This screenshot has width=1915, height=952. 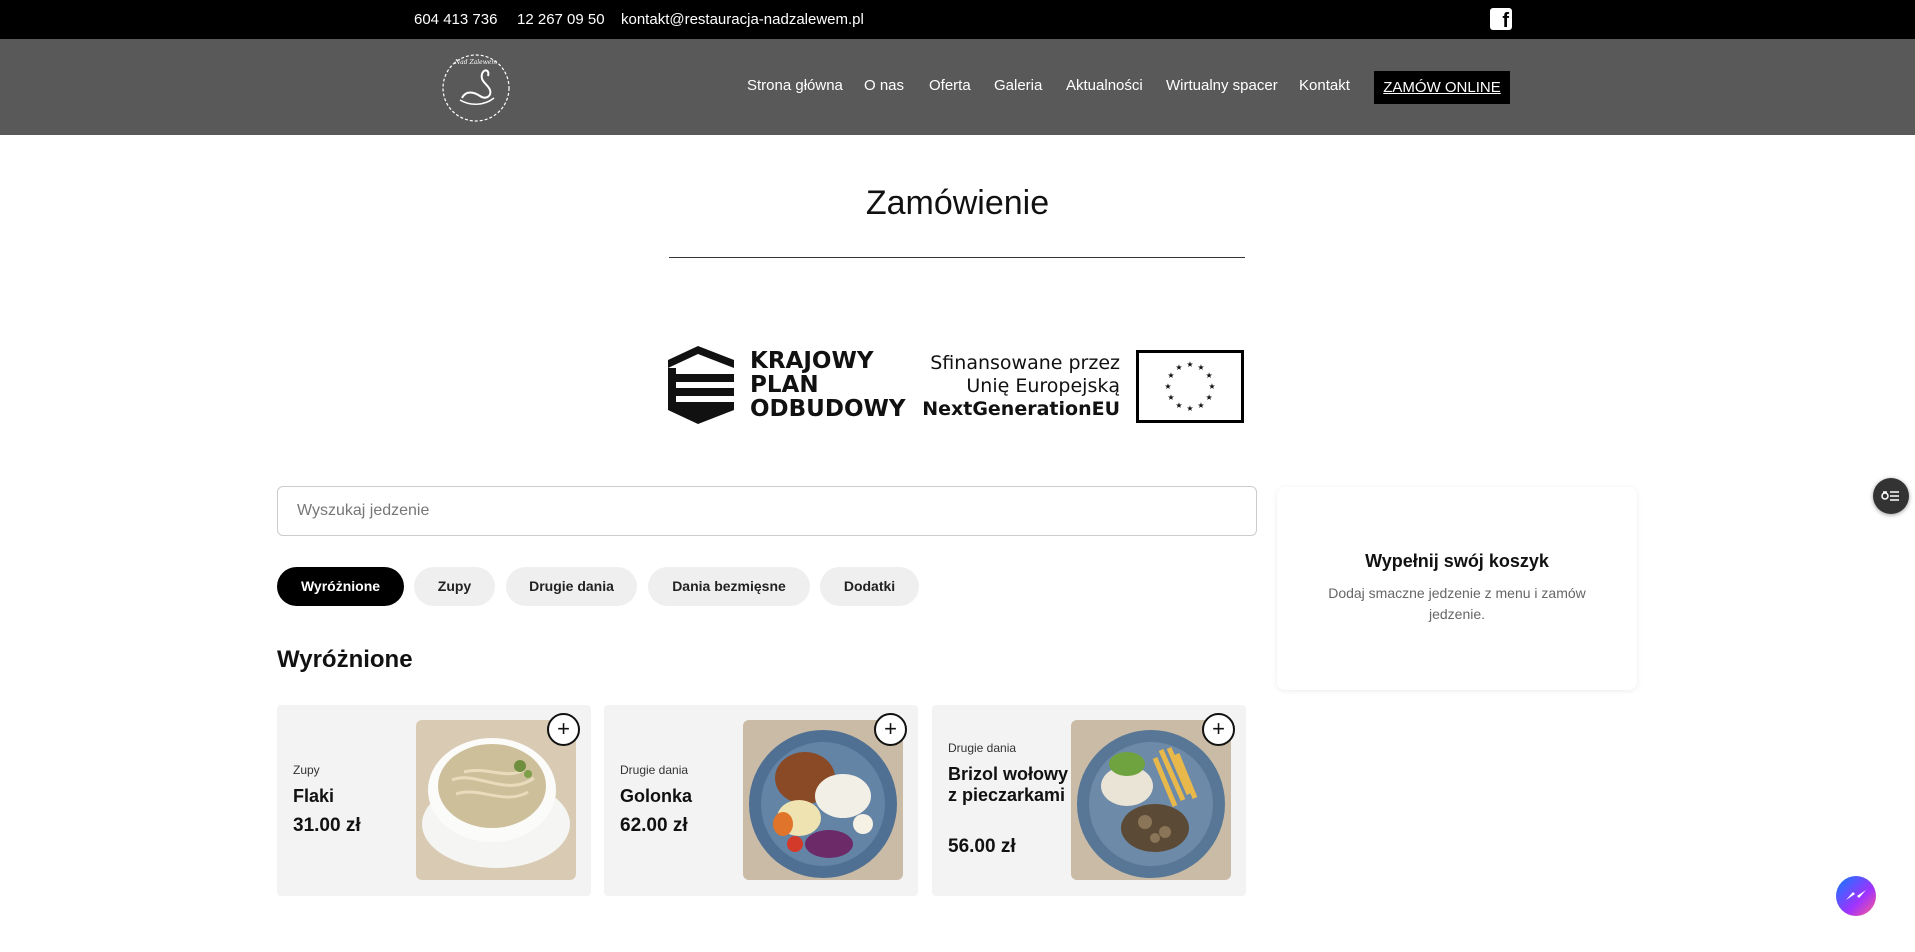 I want to click on kpo-line-2: PLAN, so click(x=784, y=385).